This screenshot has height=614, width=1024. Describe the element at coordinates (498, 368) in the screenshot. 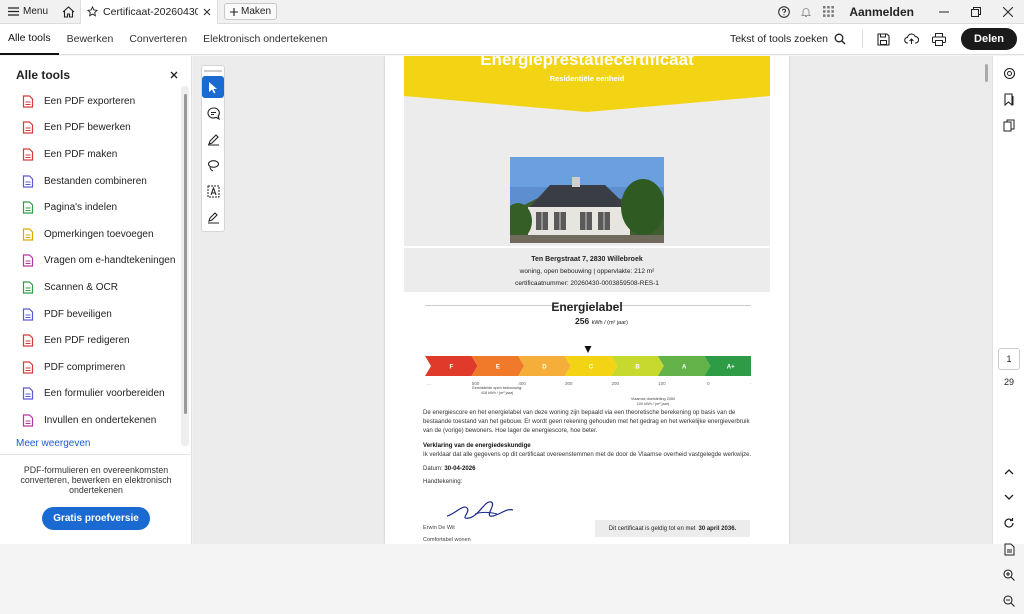

I see `energy-class-label: E` at that location.